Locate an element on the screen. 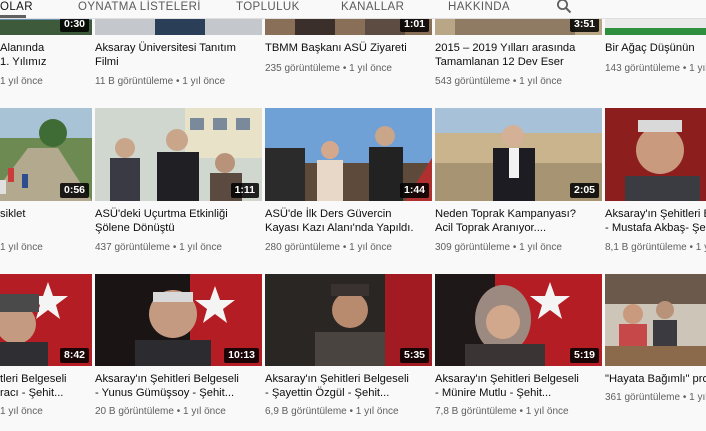  video-meta: 437 görüntüleme • 1 yıl önce is located at coordinates (158, 247).